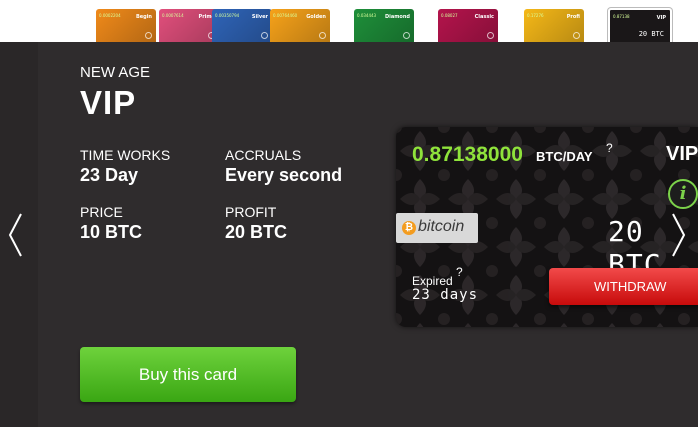 This screenshot has height=427, width=698. Describe the element at coordinates (432, 281) in the screenshot. I see `expired-label: Expired` at that location.